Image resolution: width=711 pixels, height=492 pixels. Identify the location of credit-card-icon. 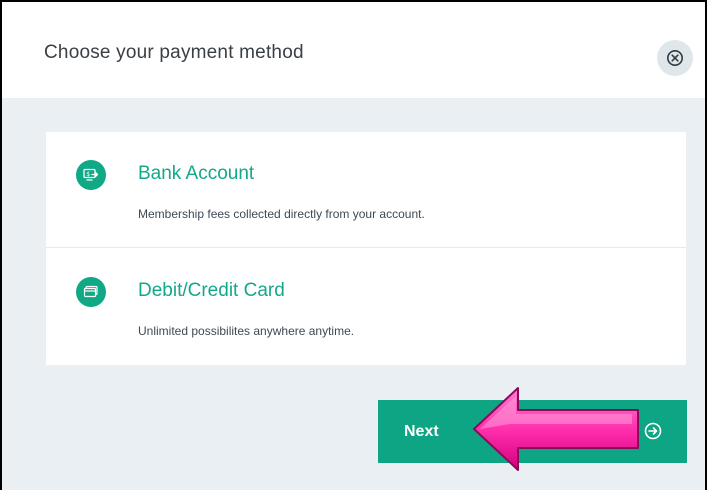
(91, 292).